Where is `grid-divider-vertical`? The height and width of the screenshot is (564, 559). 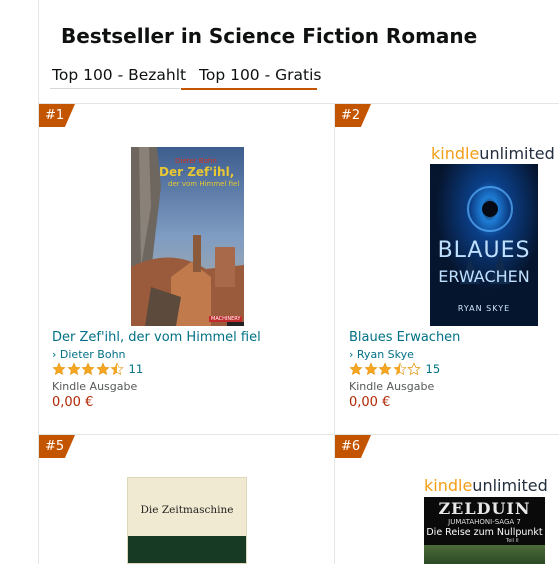
grid-divider-vertical is located at coordinates (334, 333).